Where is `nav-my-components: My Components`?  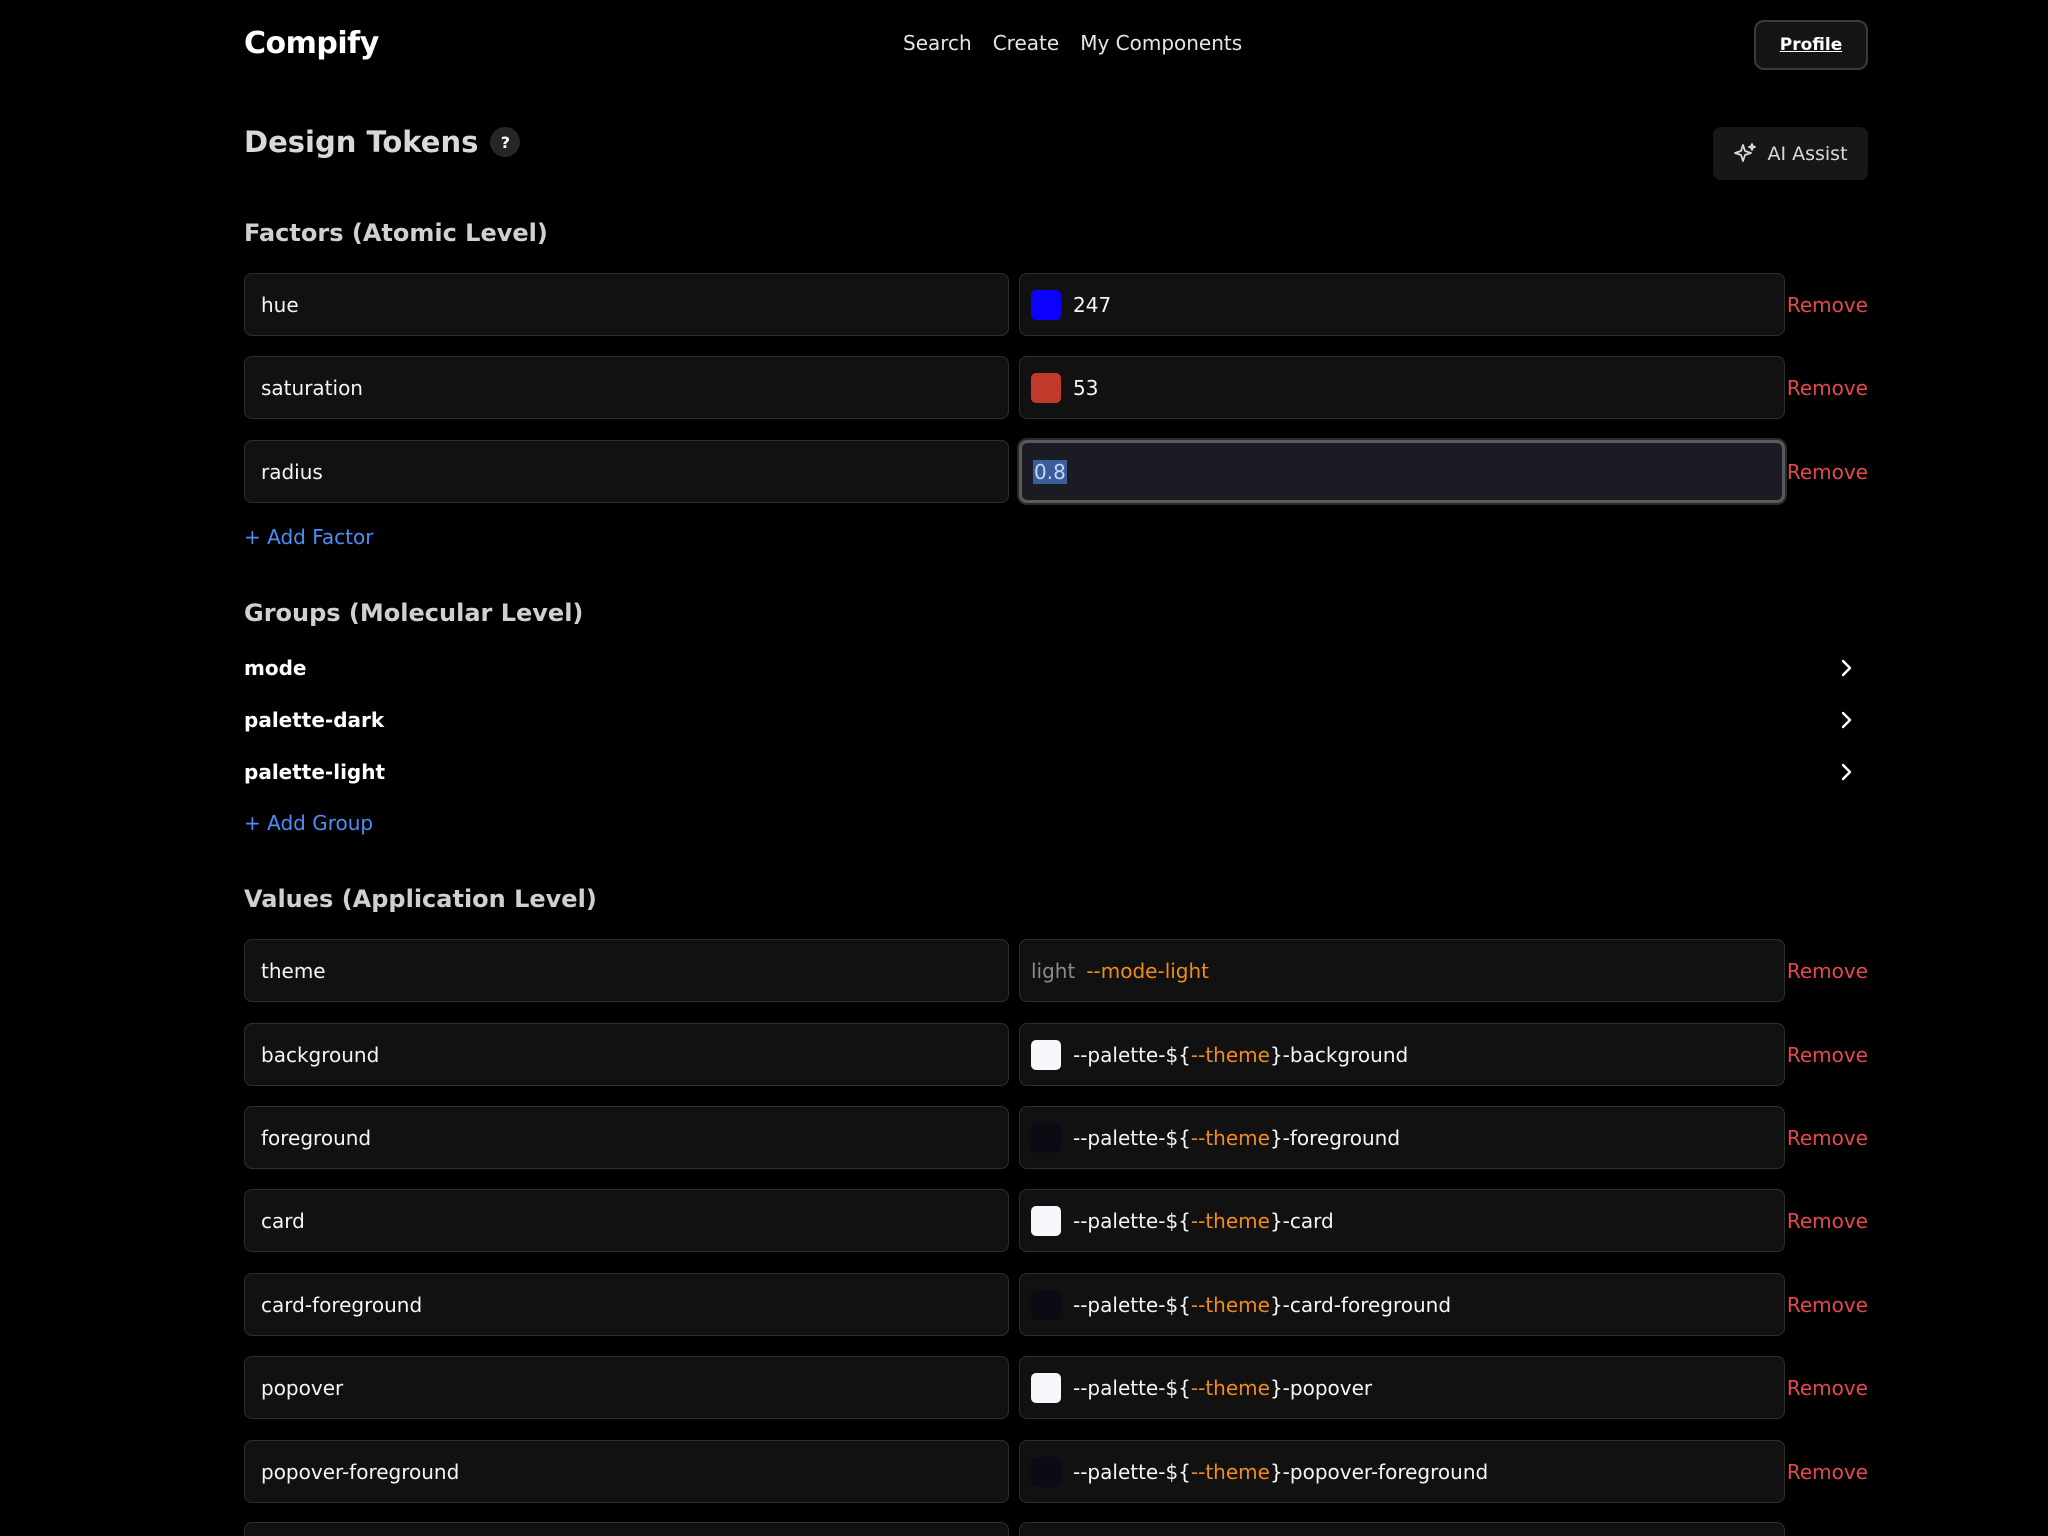
nav-my-components: My Components is located at coordinates (1161, 43).